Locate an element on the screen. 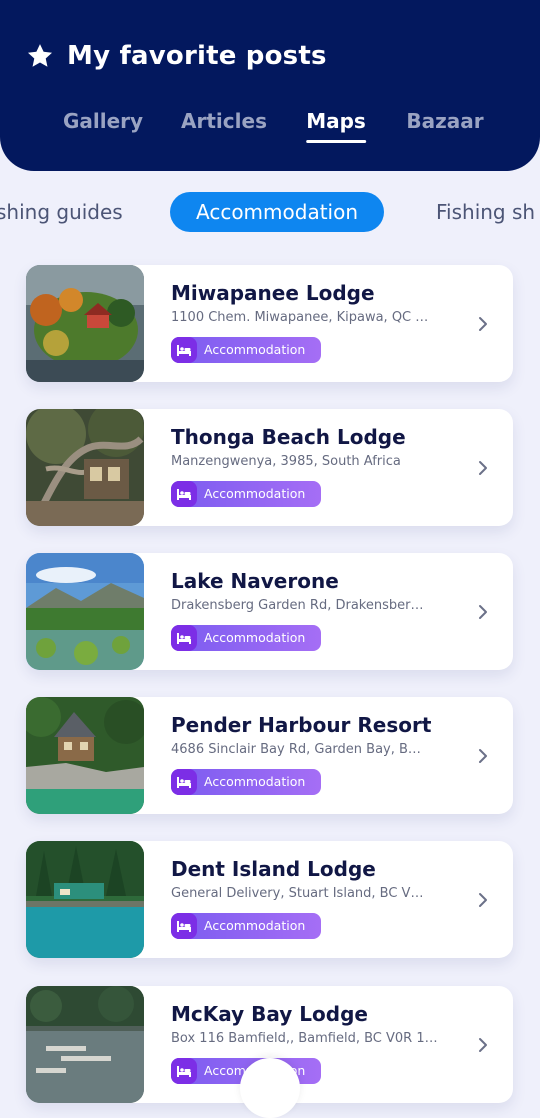 The height and width of the screenshot is (1118, 540). active-tab-indicator is located at coordinates (336, 141).